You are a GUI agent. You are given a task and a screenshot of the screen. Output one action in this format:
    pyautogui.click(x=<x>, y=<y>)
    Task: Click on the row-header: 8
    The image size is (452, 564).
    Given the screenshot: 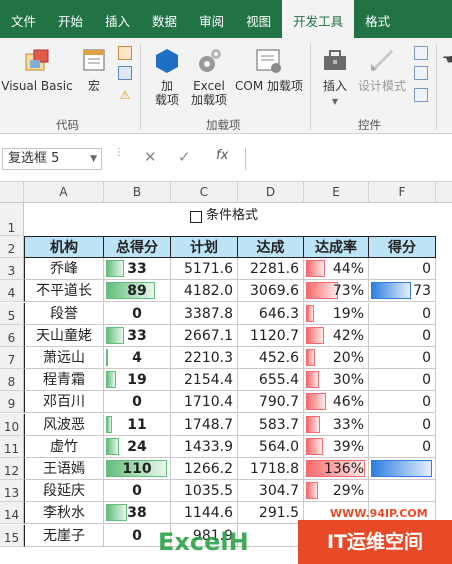 What is the action you would take?
    pyautogui.click(x=12, y=380)
    